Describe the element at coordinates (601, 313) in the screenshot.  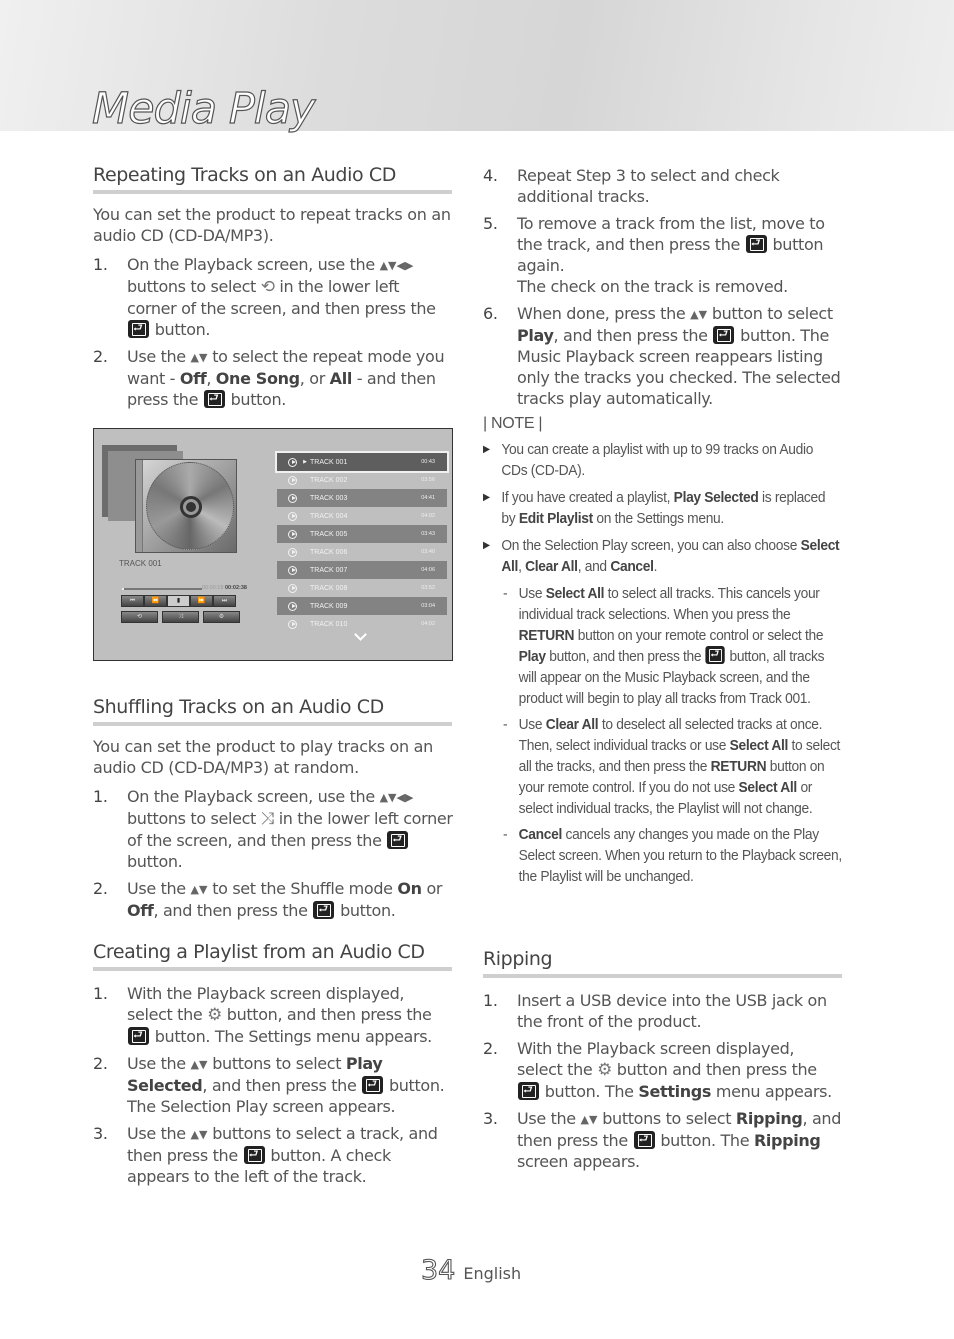
I see `step-text: When done, press the` at that location.